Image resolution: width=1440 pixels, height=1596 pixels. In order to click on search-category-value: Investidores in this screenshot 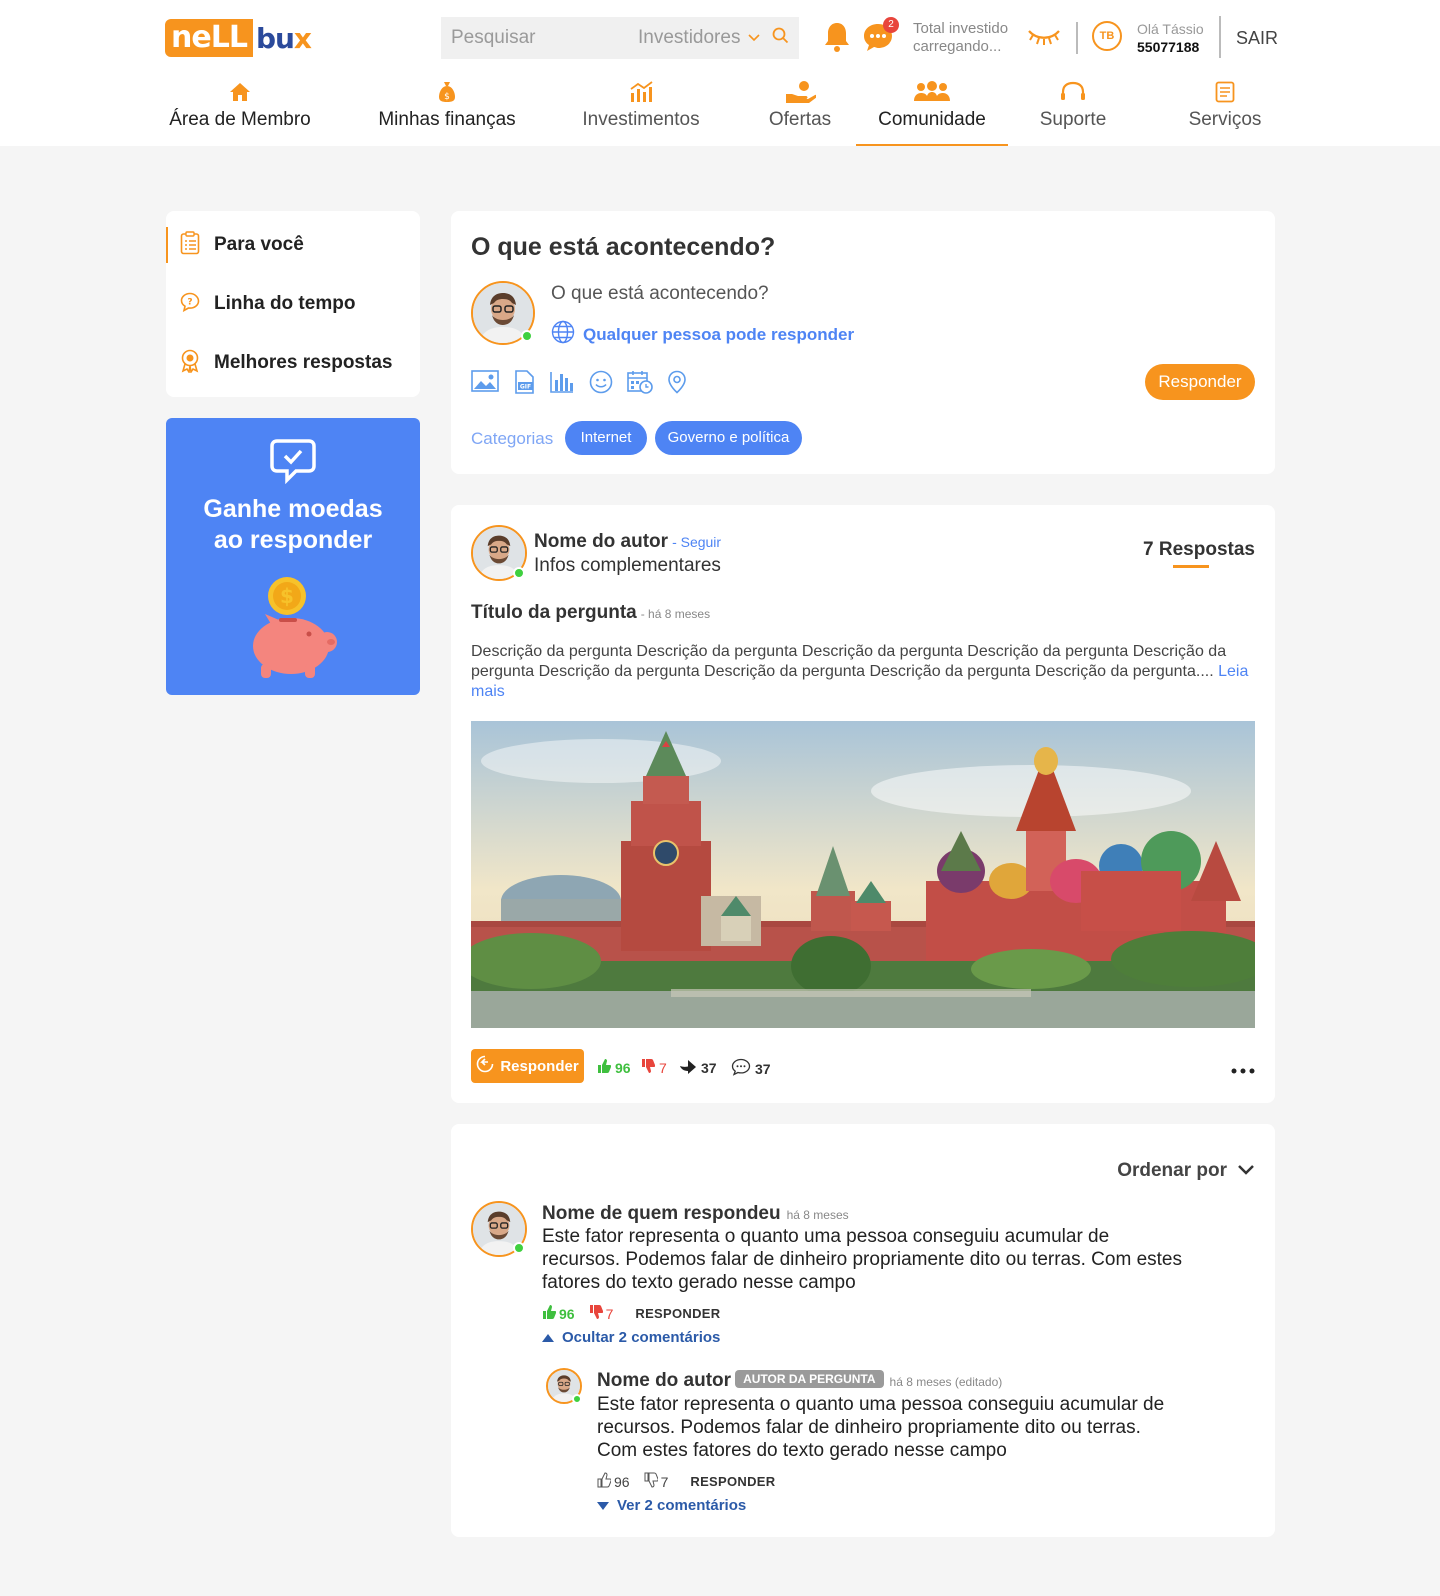, I will do `click(689, 37)`.